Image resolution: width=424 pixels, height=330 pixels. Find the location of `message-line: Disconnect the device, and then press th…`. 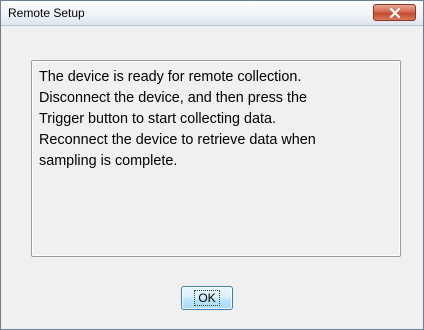

message-line: Disconnect the device, and then press th… is located at coordinates (173, 98).